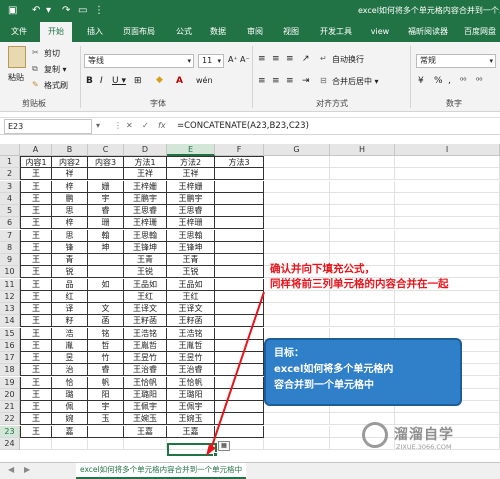 The height and width of the screenshot is (479, 500). Describe the element at coordinates (456, 61) in the screenshot. I see `number-format-select: 常规 ▾` at that location.